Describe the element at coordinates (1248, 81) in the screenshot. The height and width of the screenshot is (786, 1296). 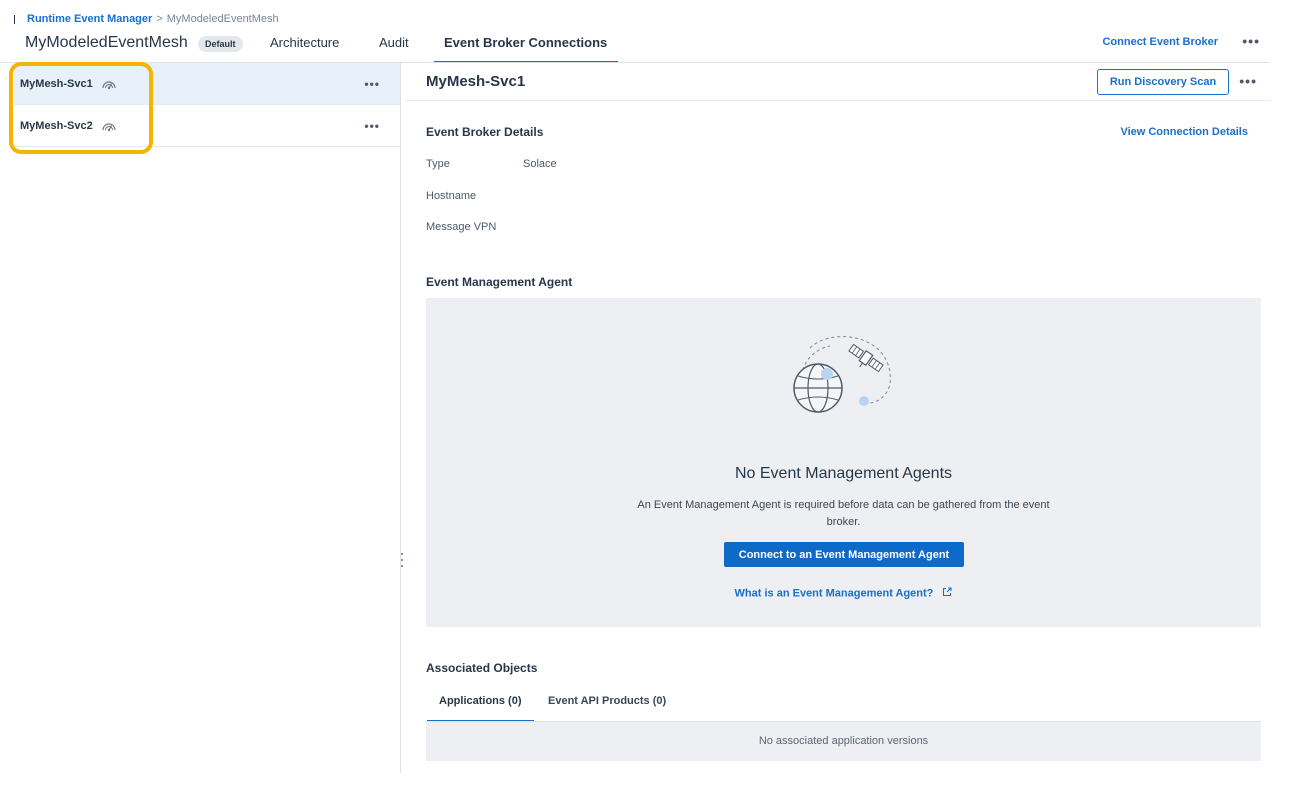
I see `detail-more-icon: •••` at that location.